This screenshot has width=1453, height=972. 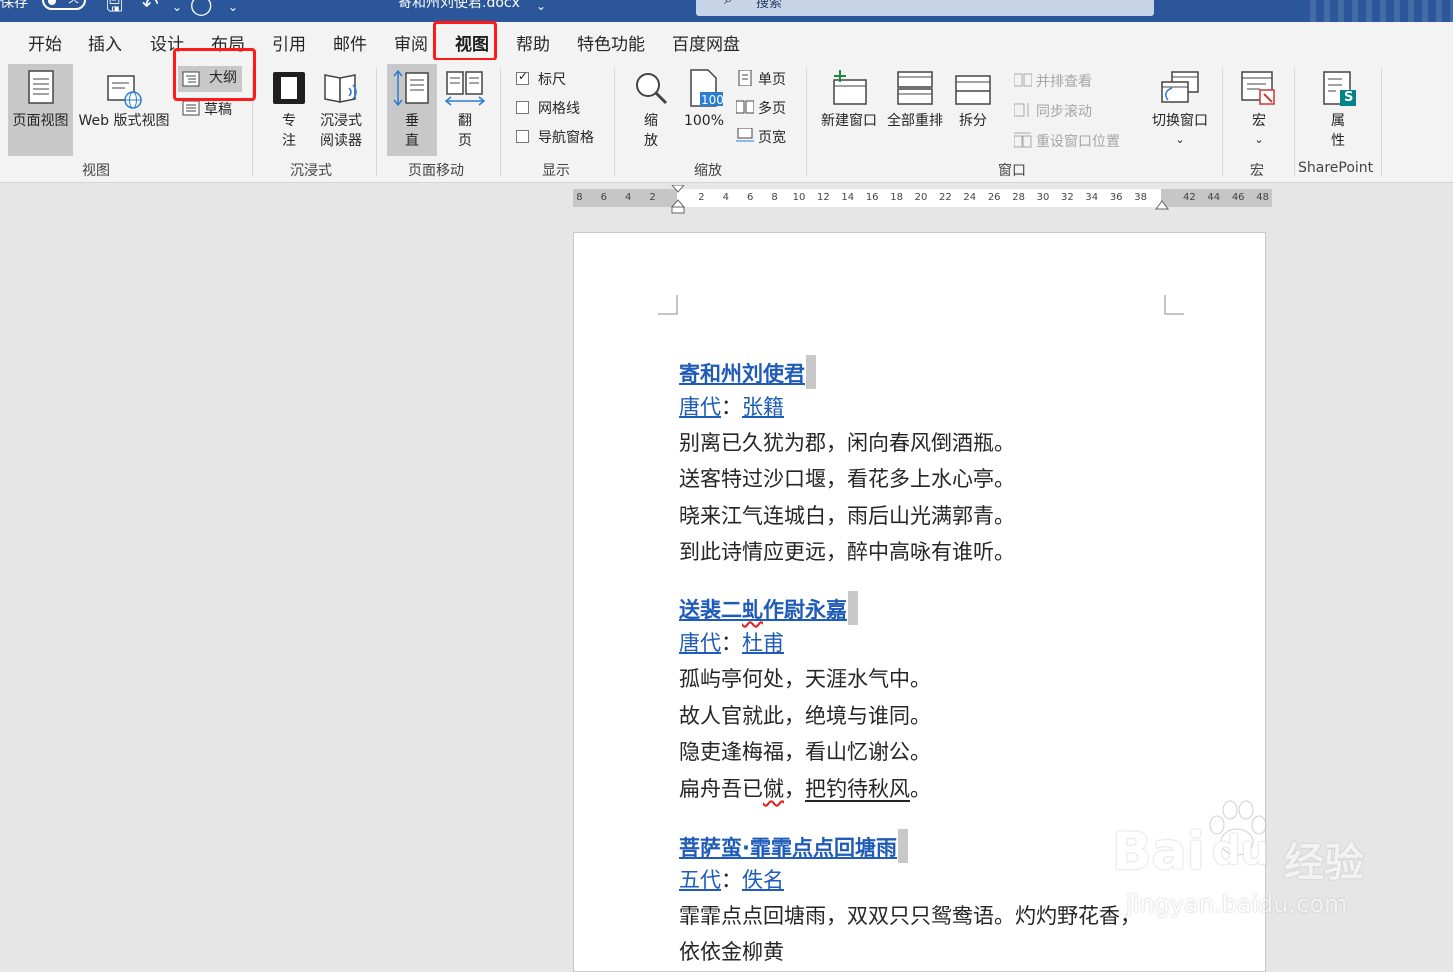 I want to click on spelling-flag: 虬, so click(x=752, y=610).